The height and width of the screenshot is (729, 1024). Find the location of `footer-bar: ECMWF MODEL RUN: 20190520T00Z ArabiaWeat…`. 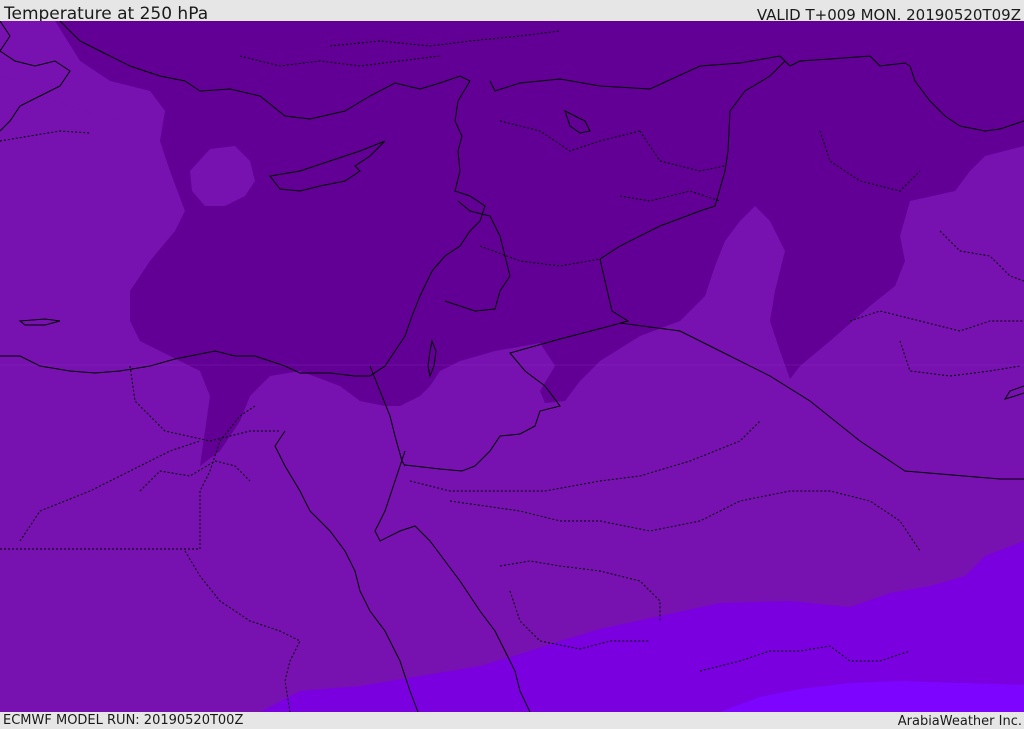

footer-bar: ECMWF MODEL RUN: 20190520T00Z ArabiaWeat… is located at coordinates (512, 720).